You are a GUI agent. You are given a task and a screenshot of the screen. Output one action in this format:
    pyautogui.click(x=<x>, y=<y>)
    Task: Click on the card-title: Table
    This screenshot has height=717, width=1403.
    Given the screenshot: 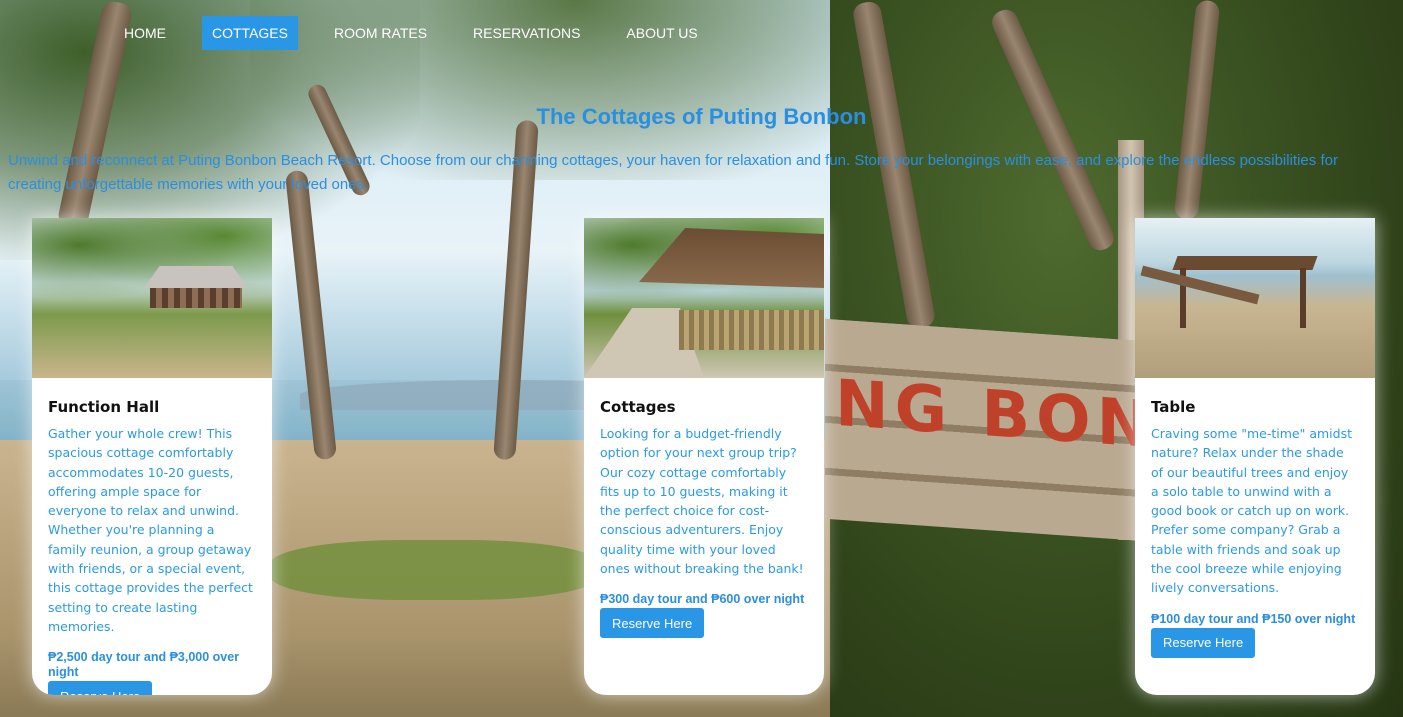 What is the action you would take?
    pyautogui.click(x=1173, y=407)
    